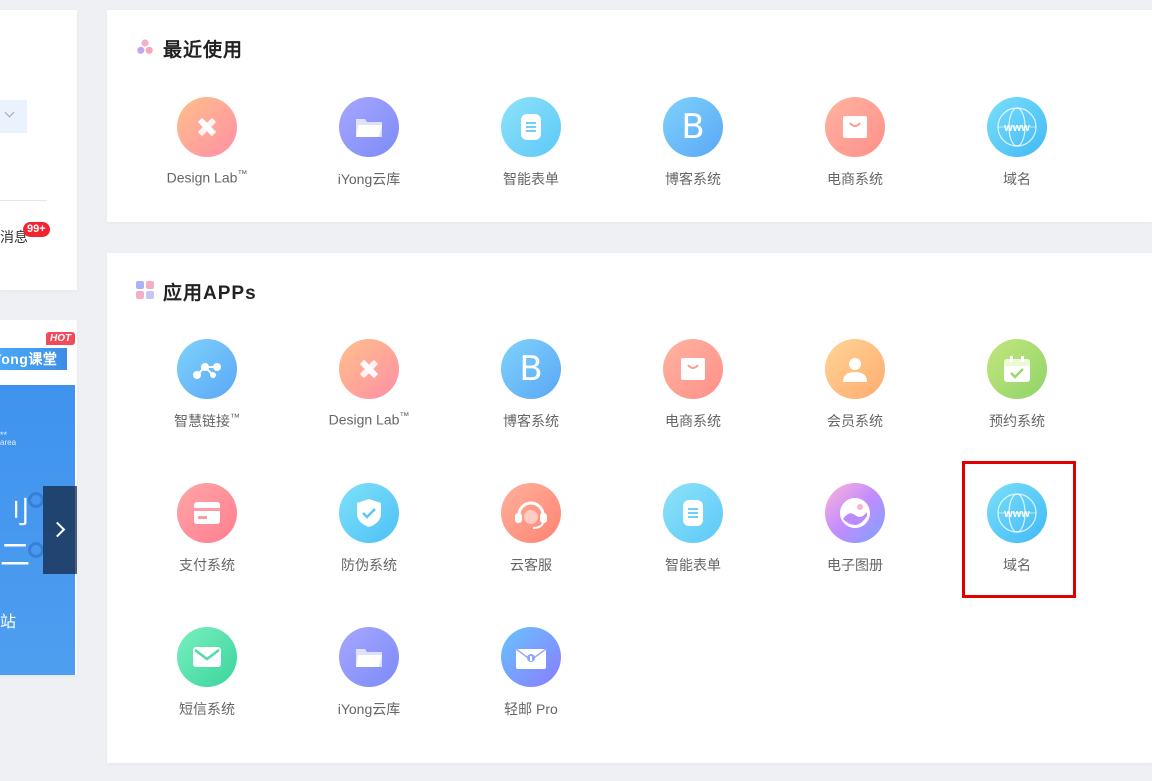 Image resolution: width=1152 pixels, height=781 pixels. I want to click on apps-section-icon, so click(145, 290).